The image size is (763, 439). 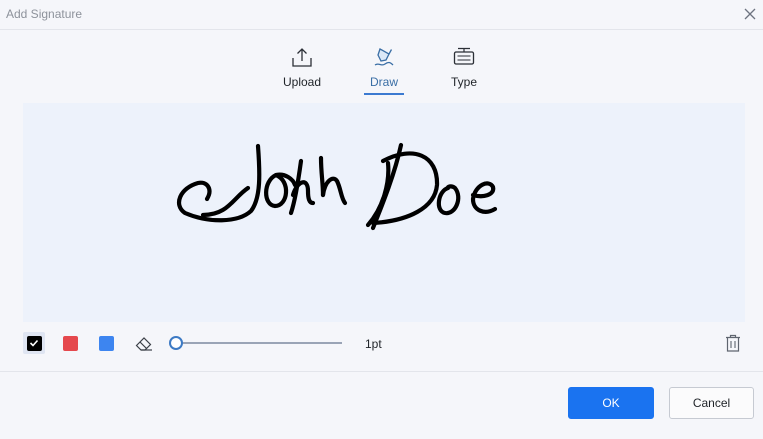 I want to click on eraser-icon, so click(x=143, y=344).